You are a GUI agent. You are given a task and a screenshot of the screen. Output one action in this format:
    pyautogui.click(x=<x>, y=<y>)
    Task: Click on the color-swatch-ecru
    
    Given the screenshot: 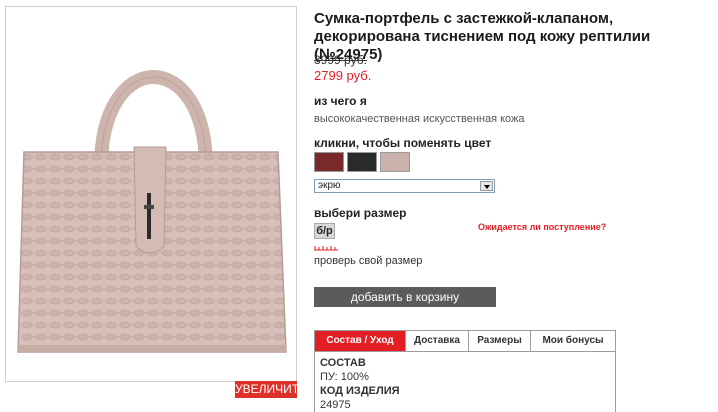 What is the action you would take?
    pyautogui.click(x=395, y=162)
    